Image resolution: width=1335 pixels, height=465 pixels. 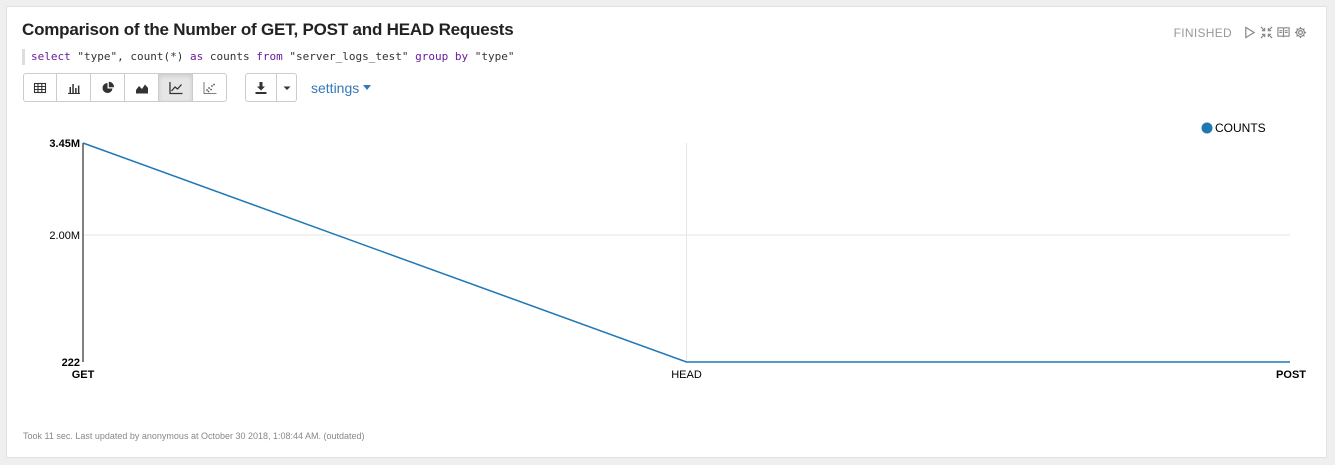 I want to click on x-tick-label: POST, so click(x=1291, y=375).